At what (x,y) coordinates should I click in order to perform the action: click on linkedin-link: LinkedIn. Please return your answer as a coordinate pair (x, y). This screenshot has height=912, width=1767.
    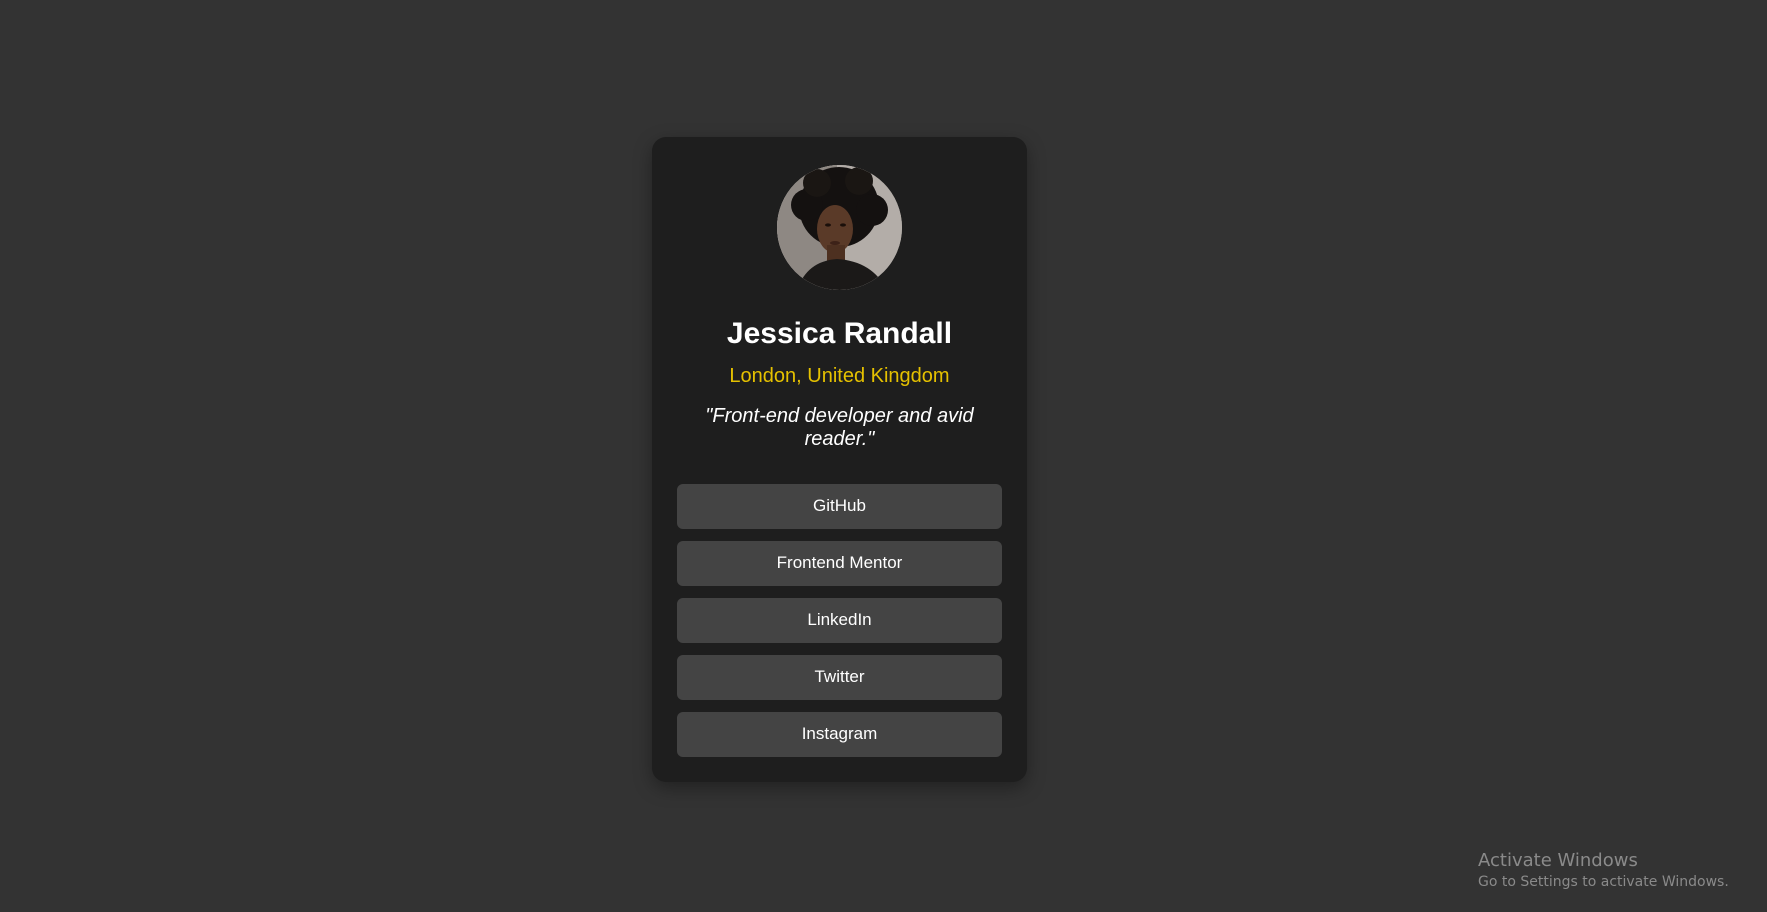
    Looking at the image, I should click on (839, 620).